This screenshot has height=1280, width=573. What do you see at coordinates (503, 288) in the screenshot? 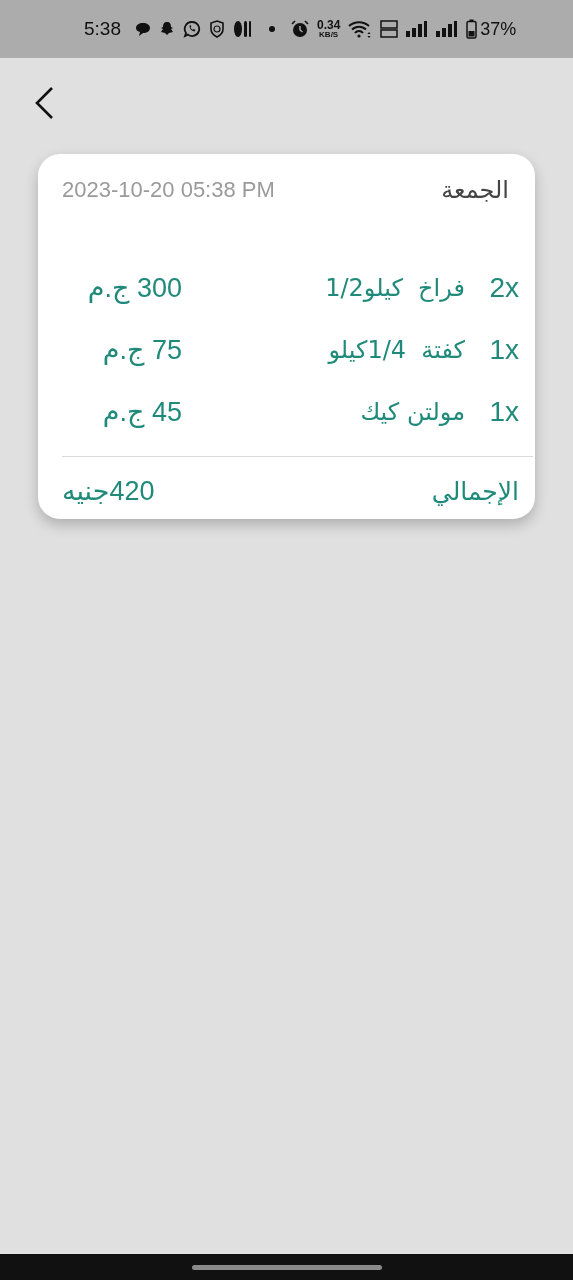
I see `item-quantity: 2x` at bounding box center [503, 288].